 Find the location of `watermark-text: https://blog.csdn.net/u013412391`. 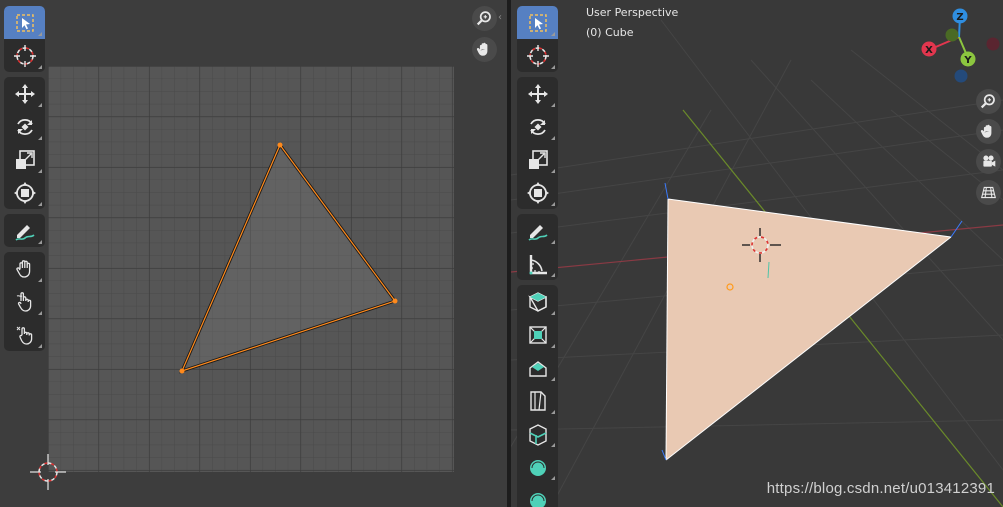

watermark-text: https://blog.csdn.net/u013412391 is located at coordinates (880, 488).